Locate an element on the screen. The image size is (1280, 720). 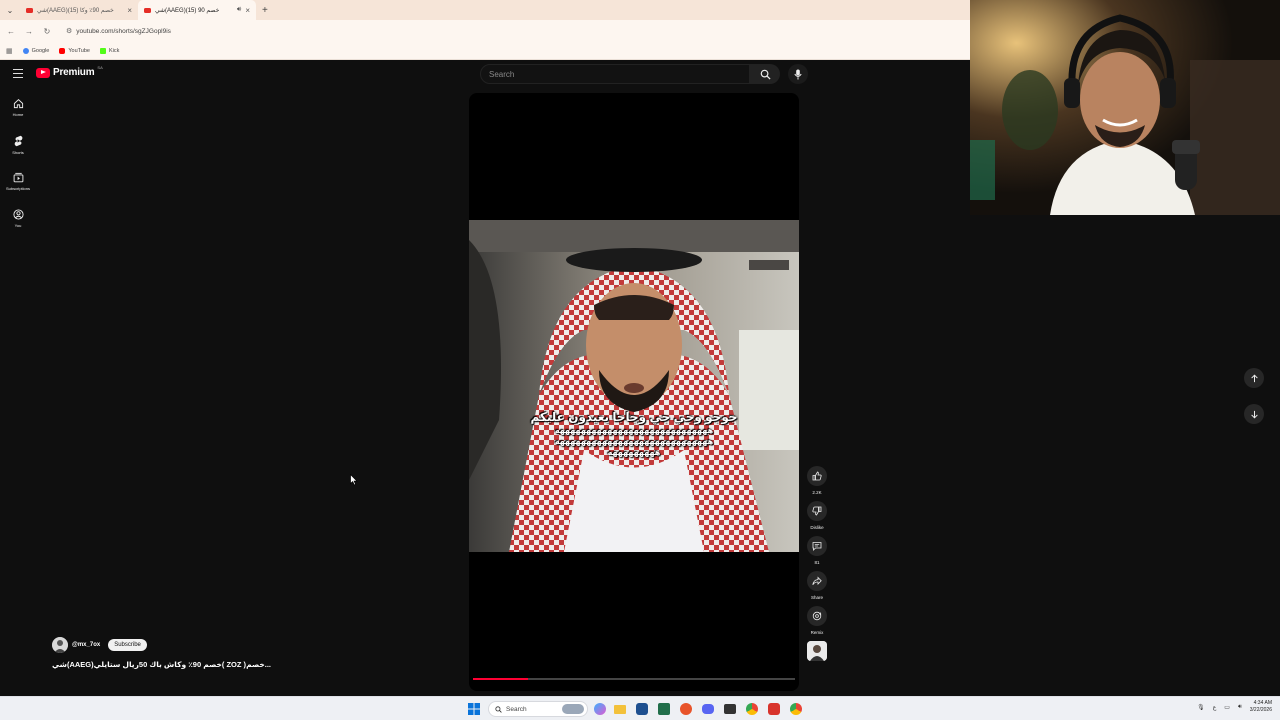
volume-icon: 🔊︎ is located at coordinates (1240, 707).